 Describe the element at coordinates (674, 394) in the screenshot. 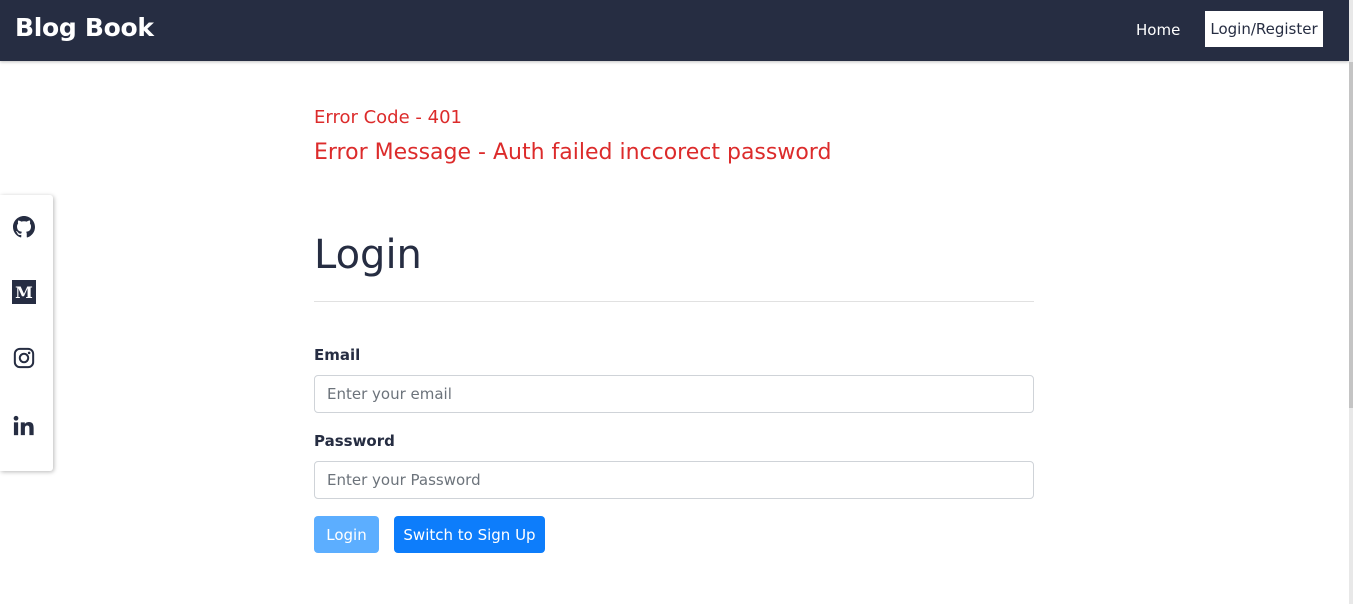

I see `email-field` at that location.